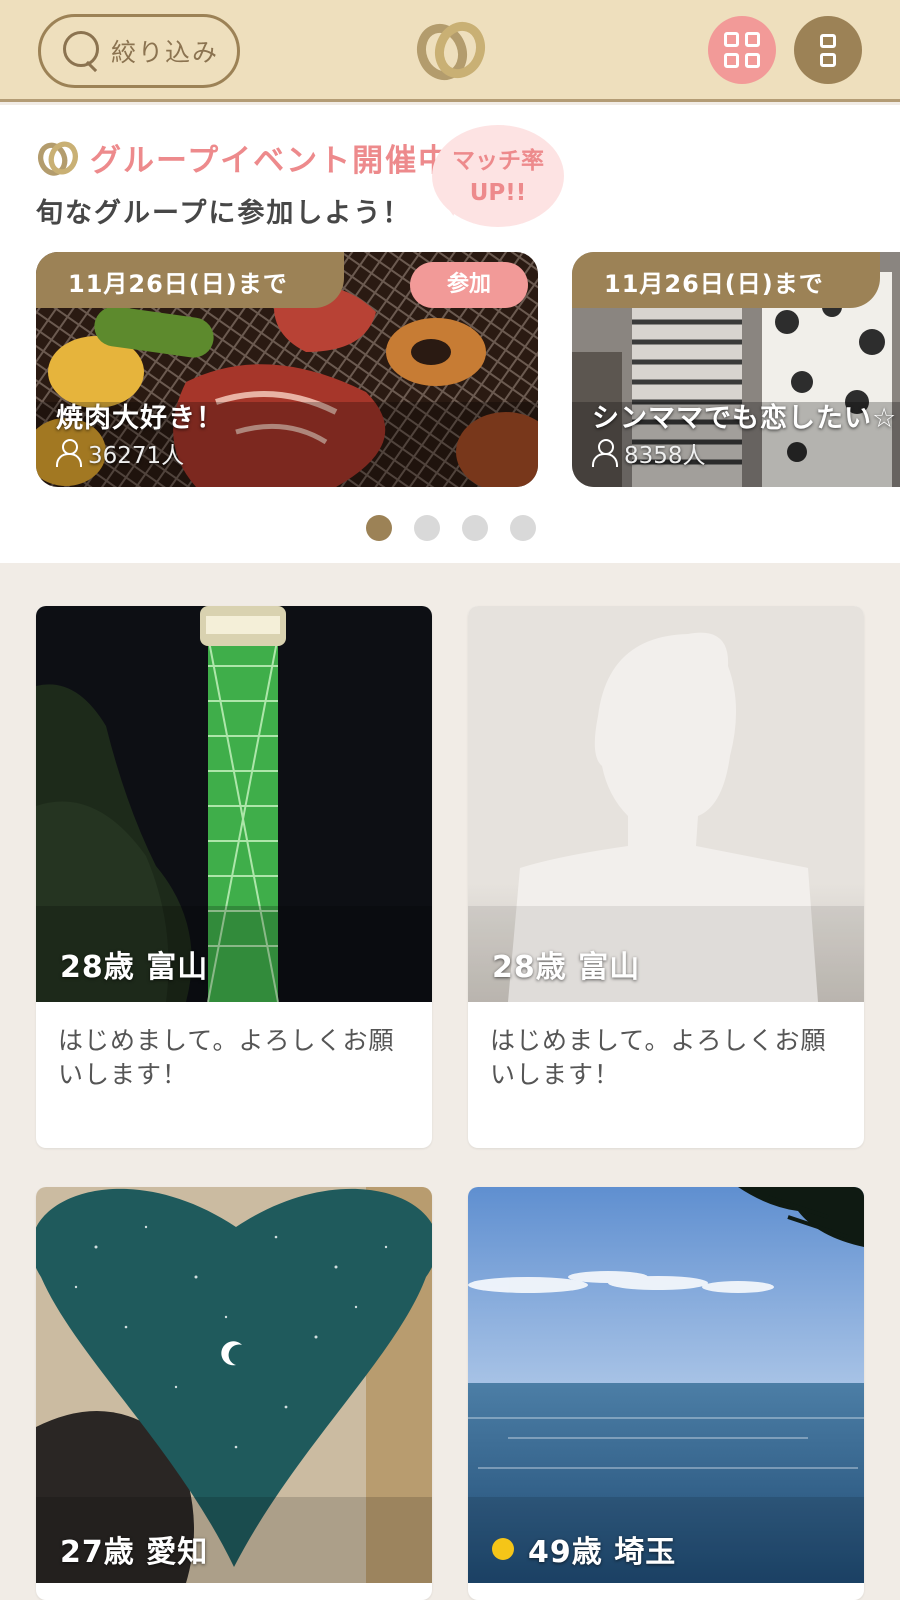  I want to click on join-button: 参加, so click(469, 285).